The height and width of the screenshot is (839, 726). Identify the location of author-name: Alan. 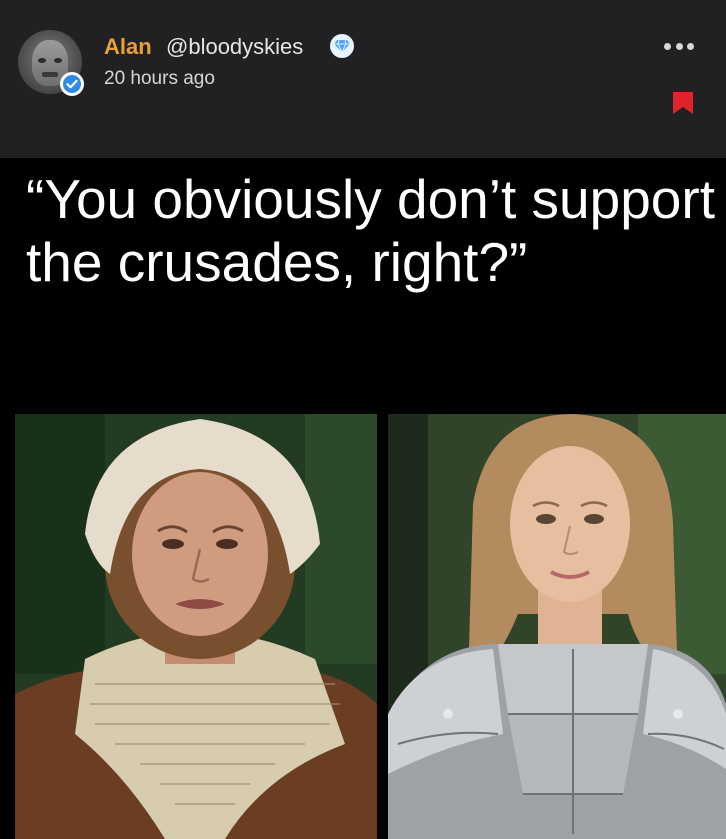
(128, 47).